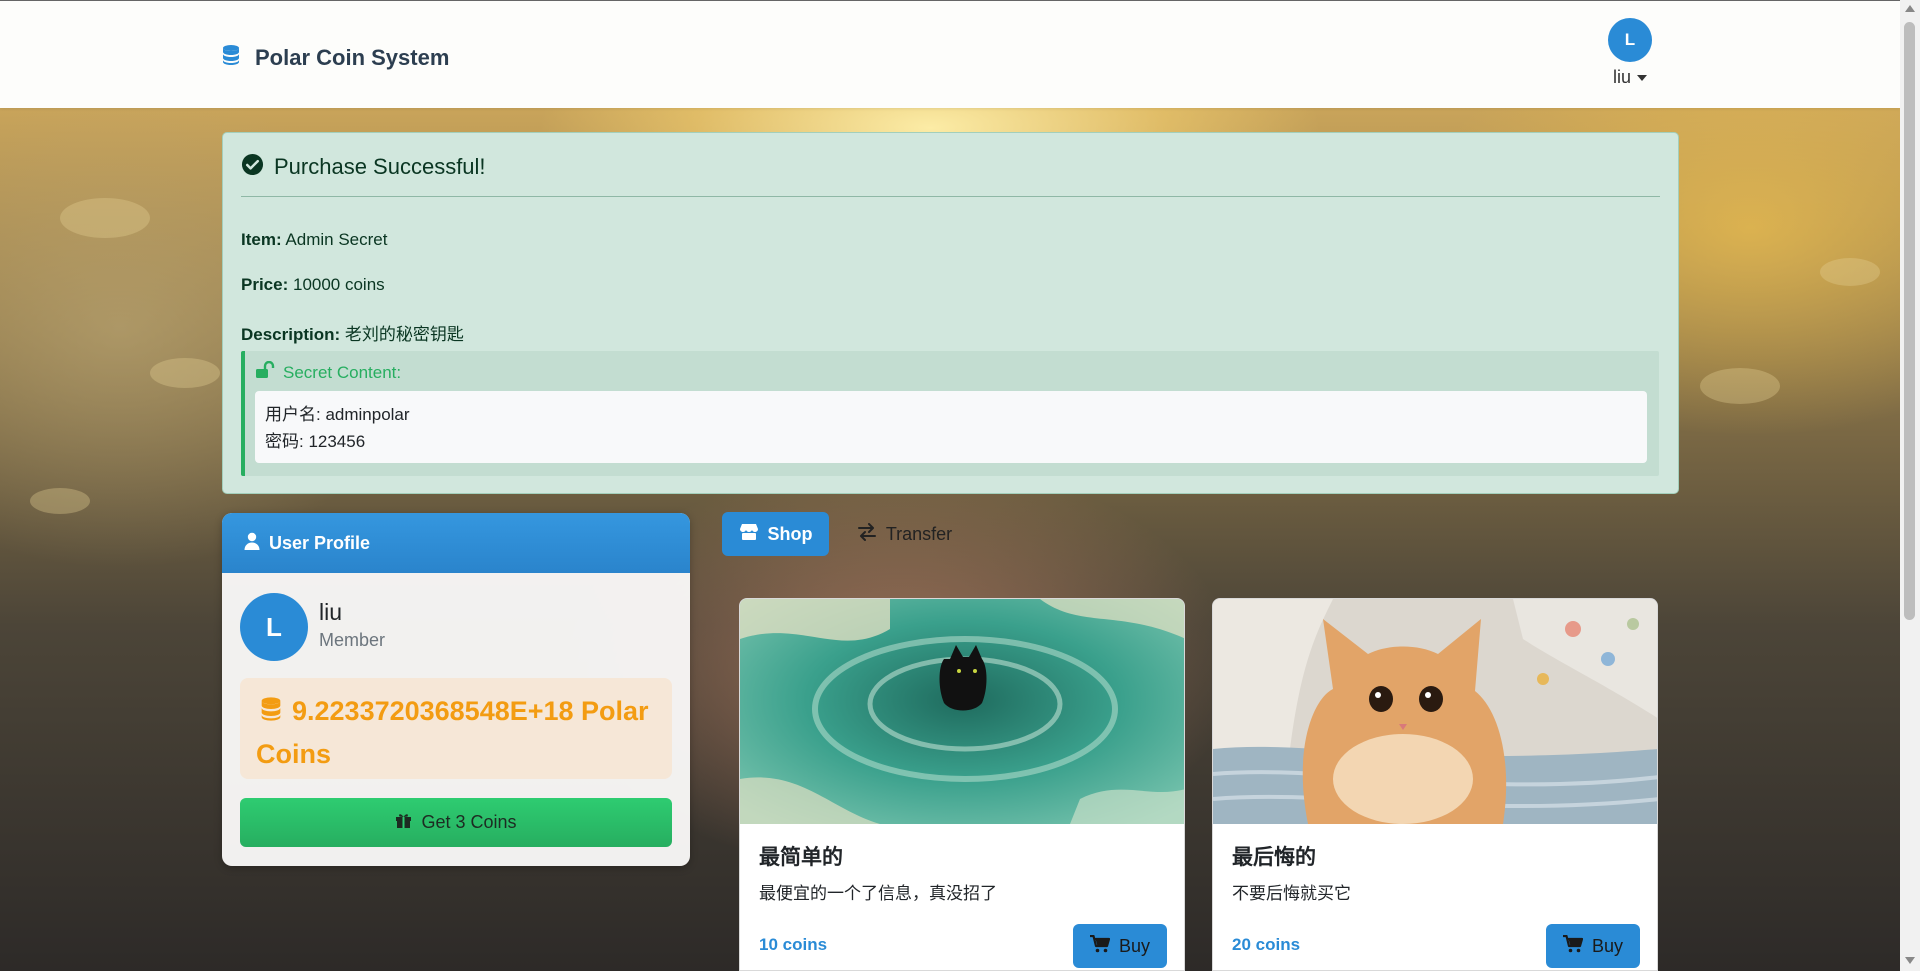 This screenshot has width=1920, height=971. I want to click on product-price: 20 coins, so click(1266, 944).